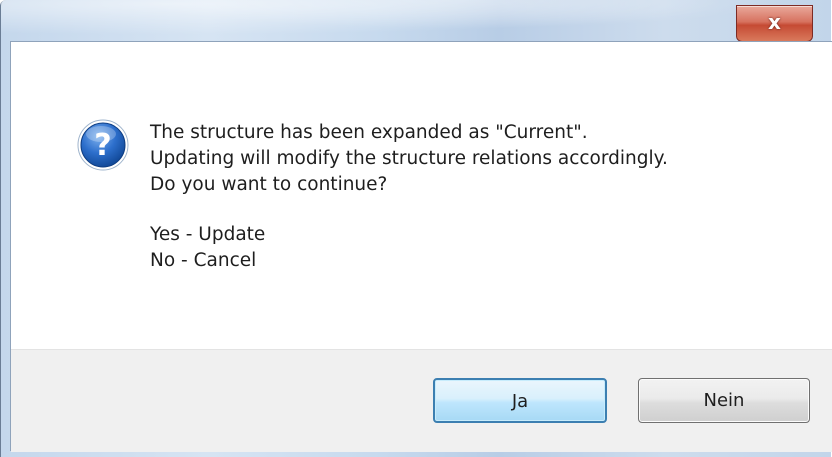 The width and height of the screenshot is (832, 457). What do you see at coordinates (724, 400) in the screenshot?
I see `no-button: Nein` at bounding box center [724, 400].